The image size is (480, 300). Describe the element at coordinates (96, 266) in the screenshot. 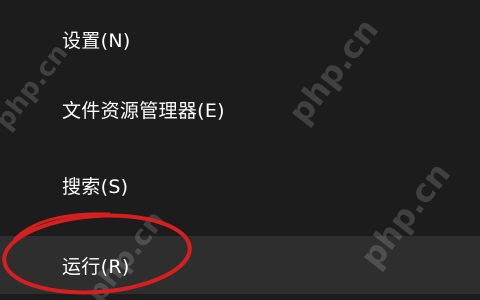

I see `menu-item-run-label: 运行(R)` at that location.